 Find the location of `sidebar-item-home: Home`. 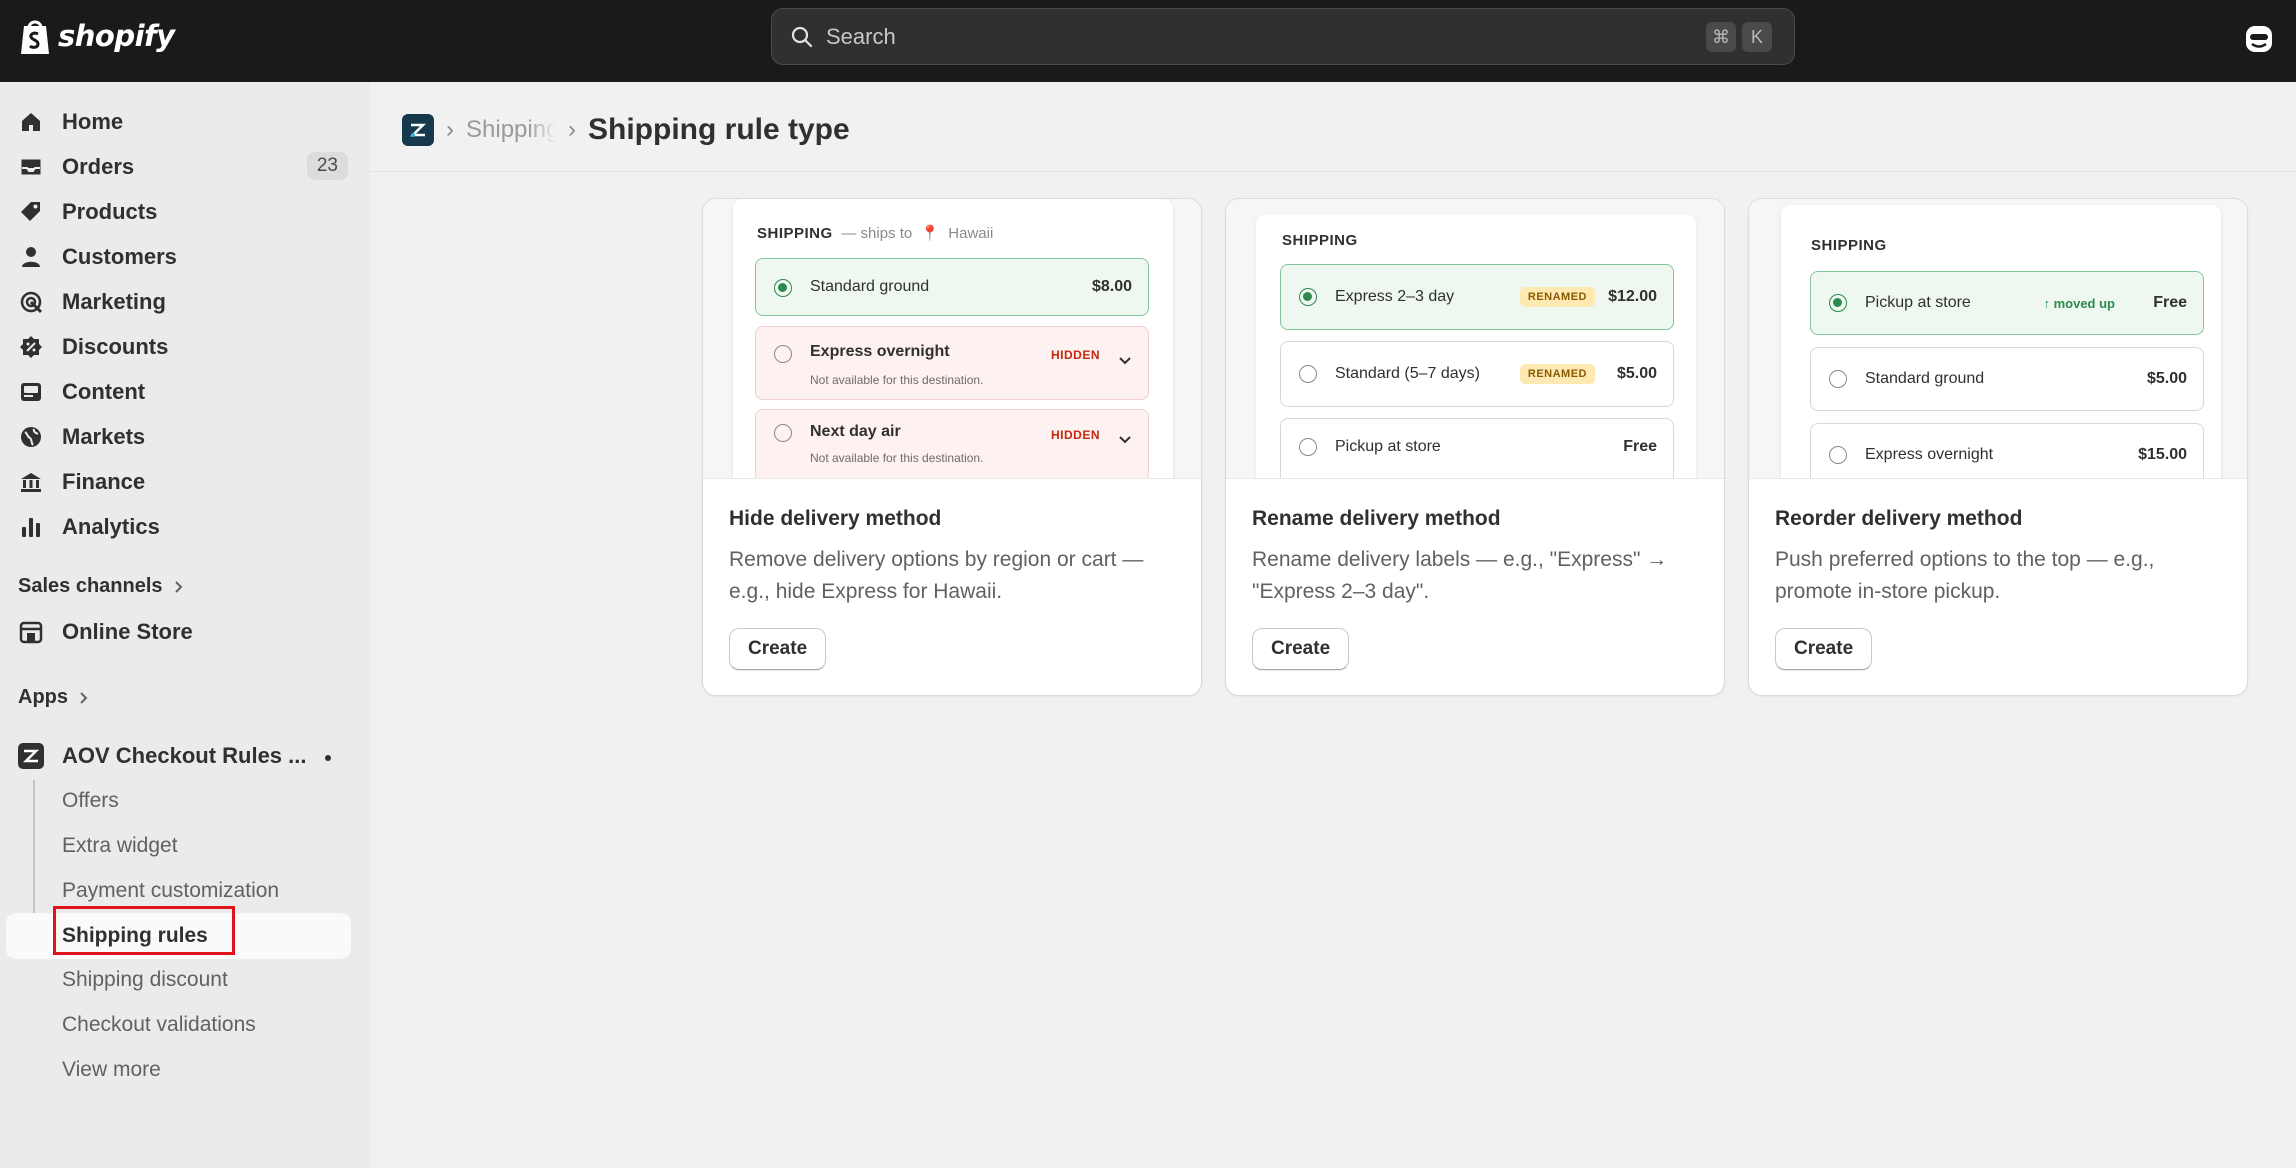

sidebar-item-home: Home is located at coordinates (183, 122).